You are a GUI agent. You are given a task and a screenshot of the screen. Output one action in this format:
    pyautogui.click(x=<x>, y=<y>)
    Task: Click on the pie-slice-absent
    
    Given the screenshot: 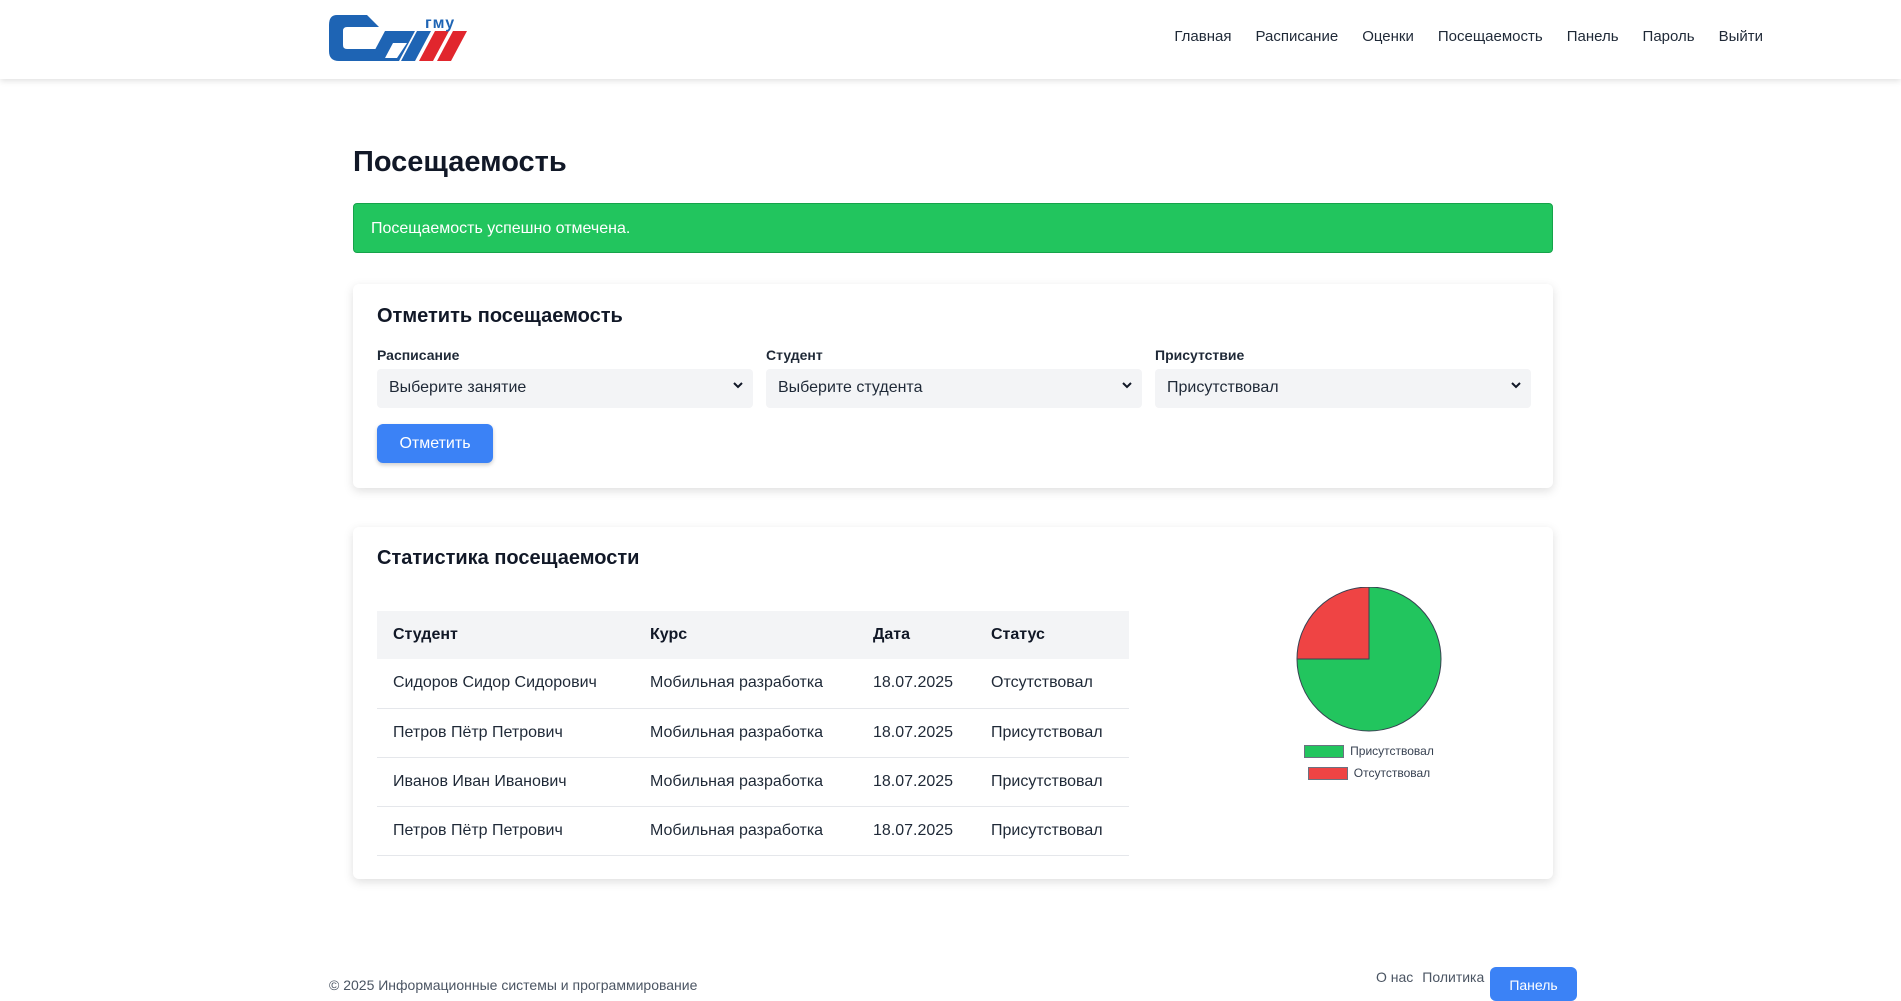 What is the action you would take?
    pyautogui.click(x=1333, y=623)
    